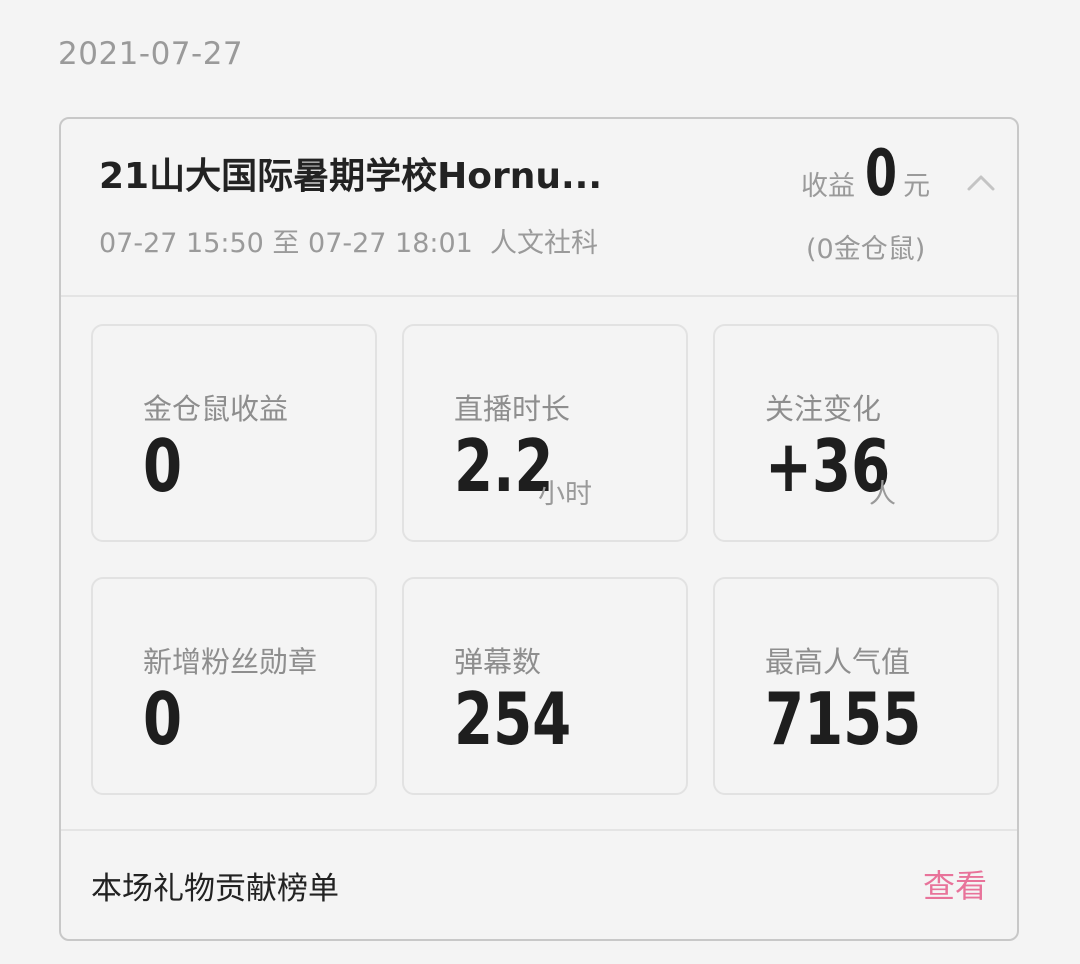 This screenshot has height=964, width=1080. What do you see at coordinates (917, 186) in the screenshot?
I see `earnings-unit: 元` at bounding box center [917, 186].